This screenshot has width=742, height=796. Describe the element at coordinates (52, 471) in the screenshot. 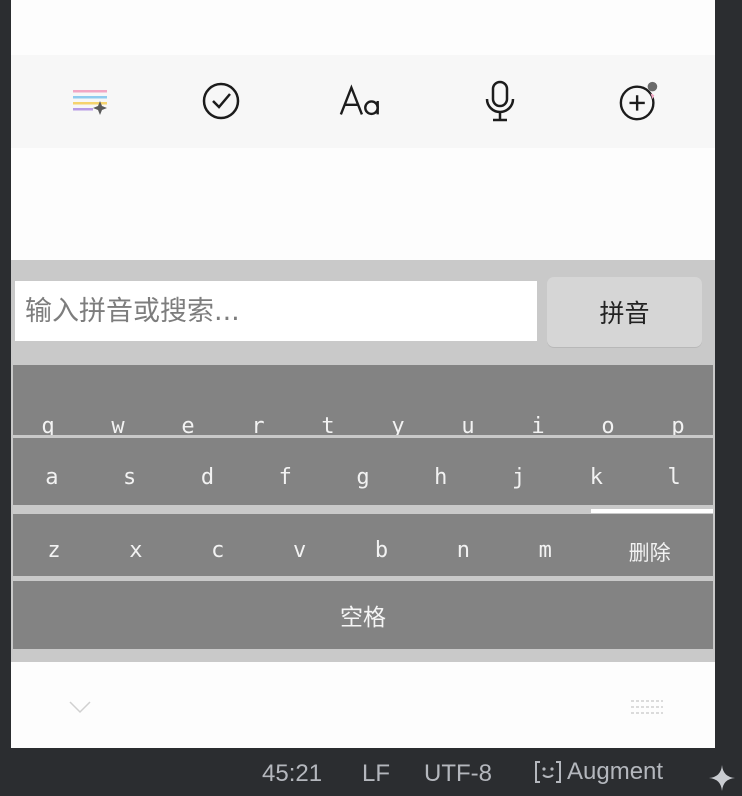

I see `key-a: a` at that location.